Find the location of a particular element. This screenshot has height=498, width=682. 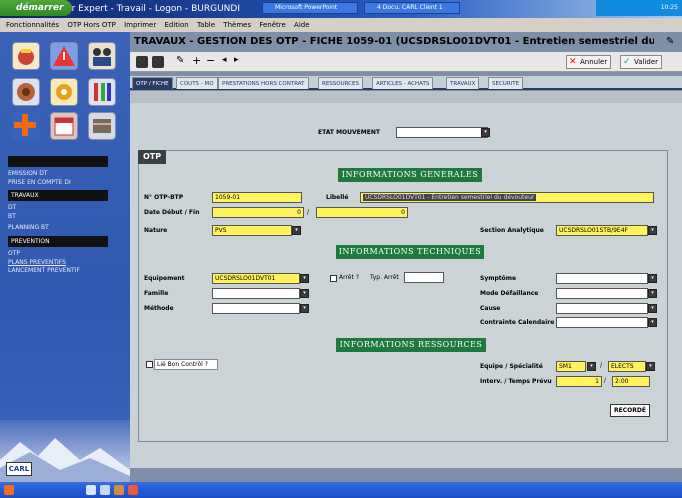

equipement-dropdown-icon: ▾ is located at coordinates (304, 278).